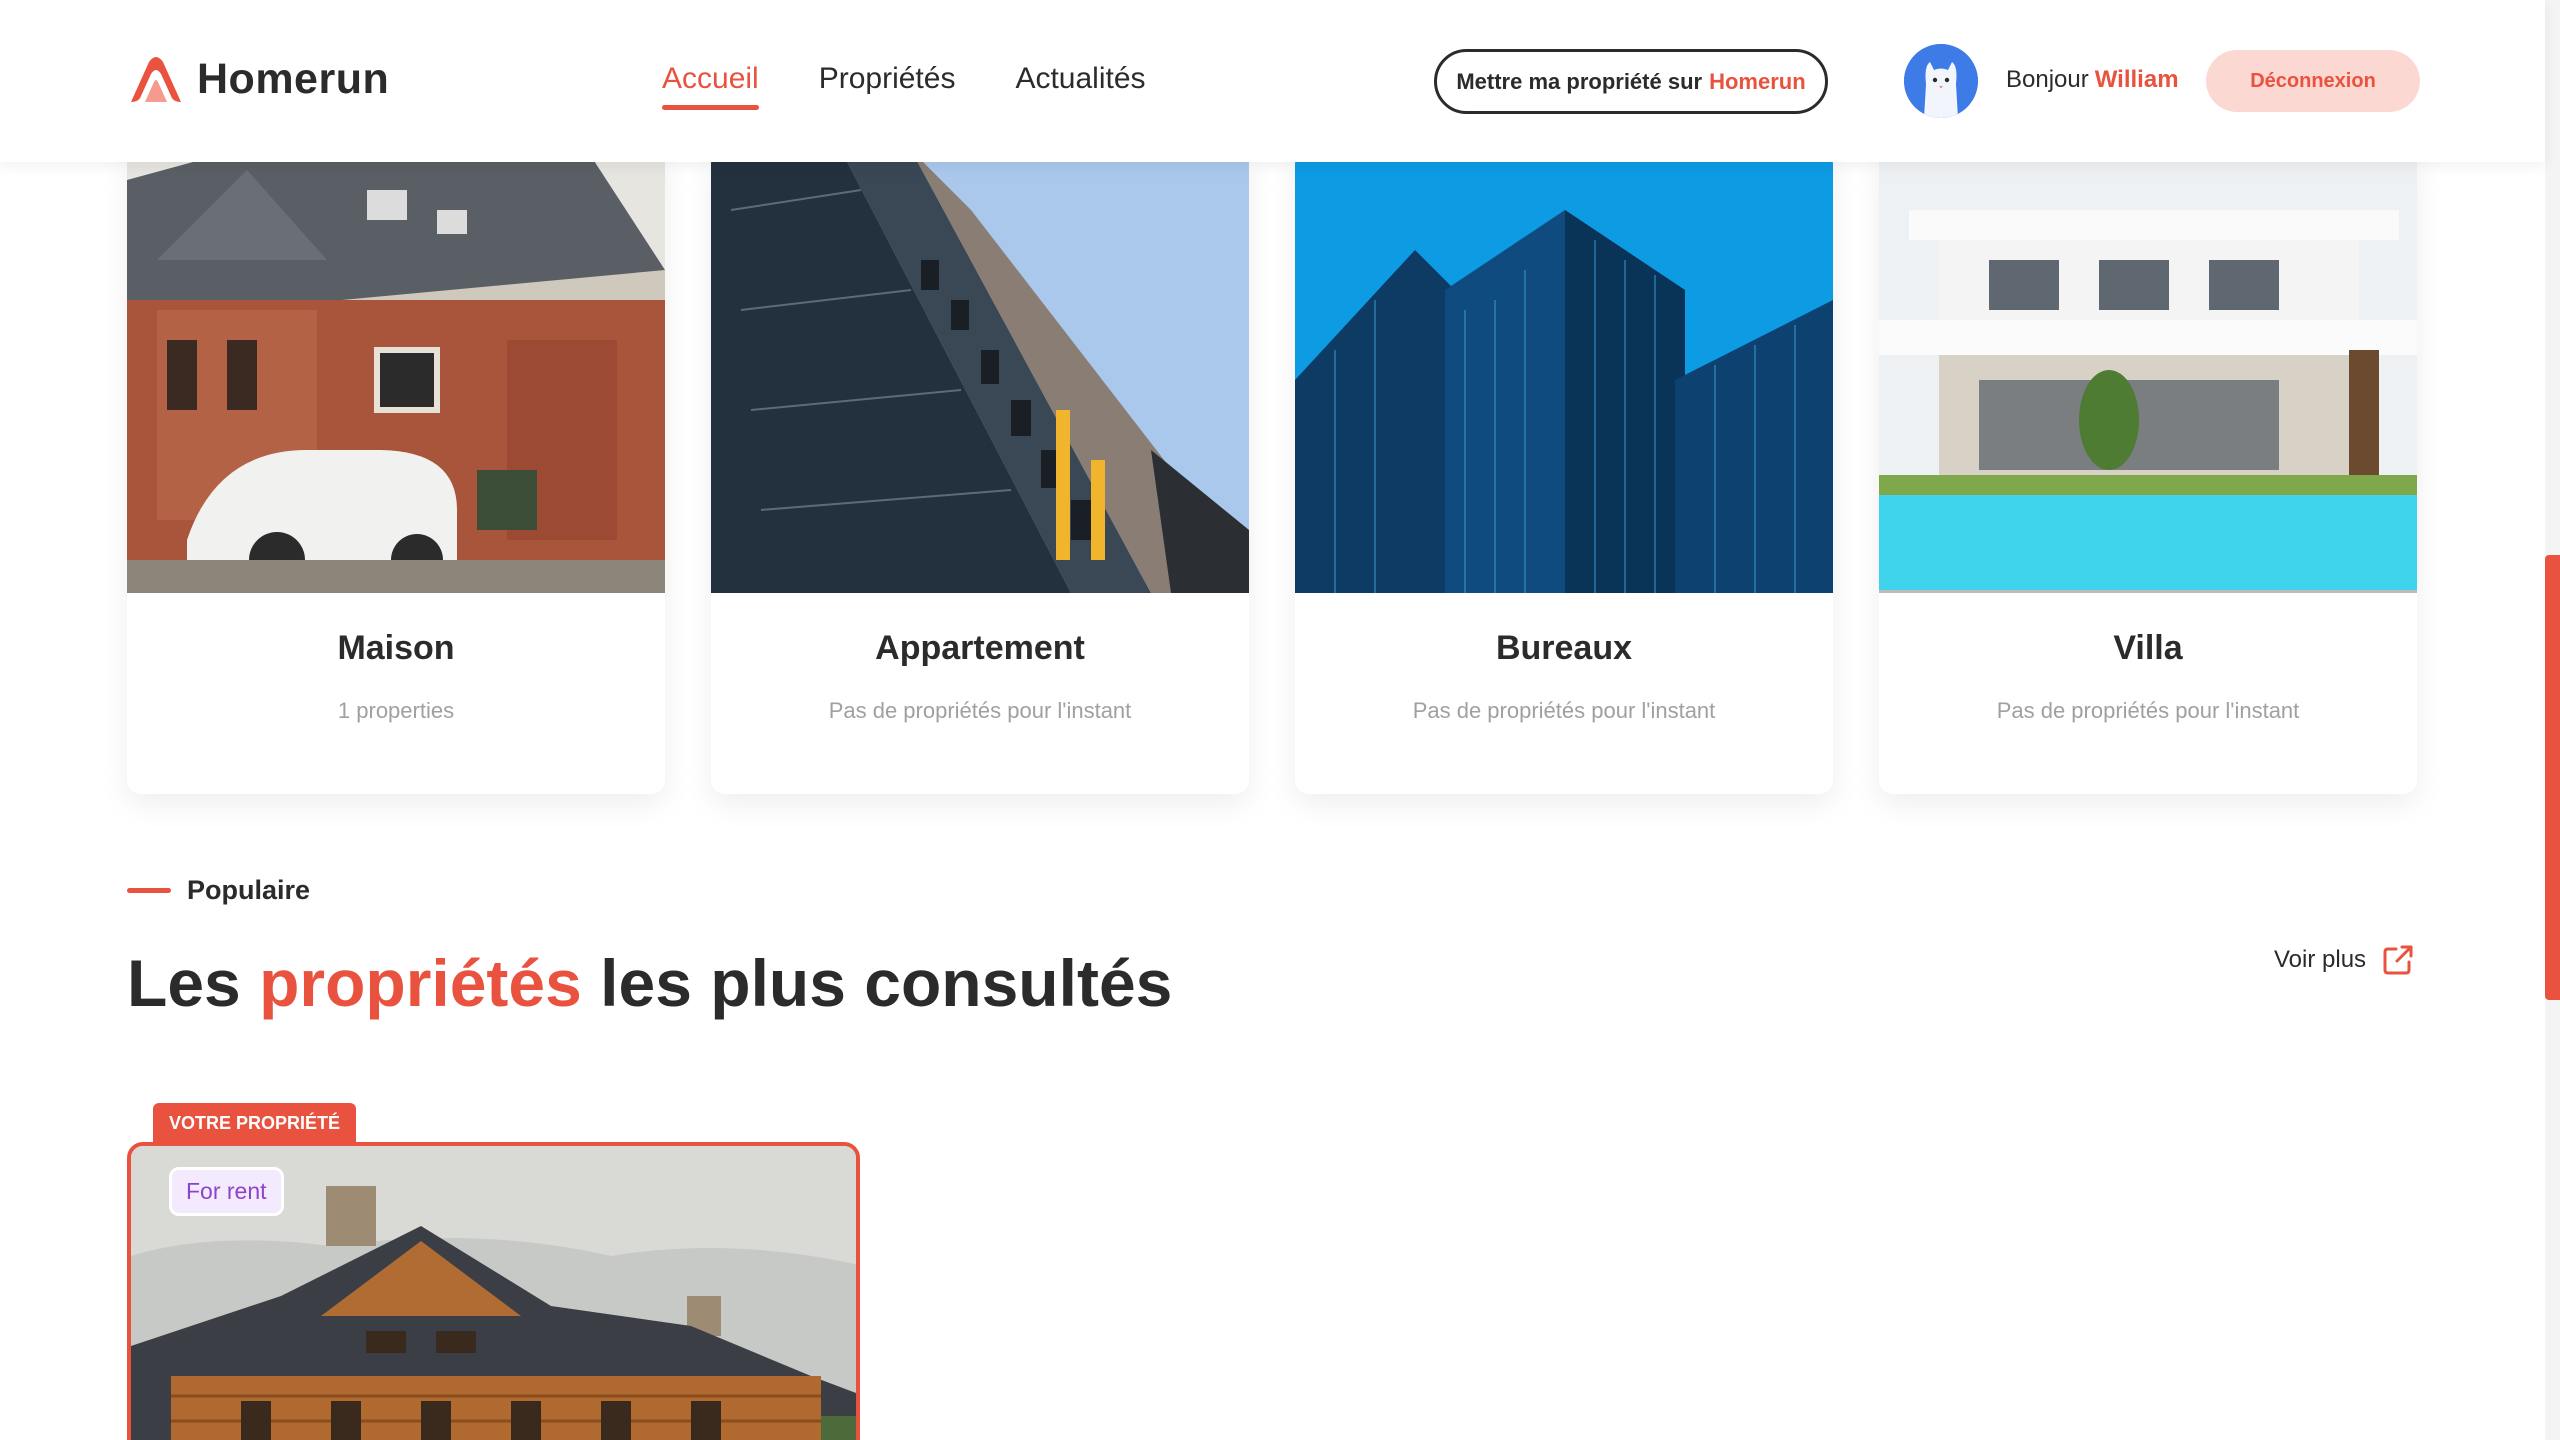 This screenshot has width=2560, height=1440. I want to click on category-title: Bureaux, so click(1564, 648).